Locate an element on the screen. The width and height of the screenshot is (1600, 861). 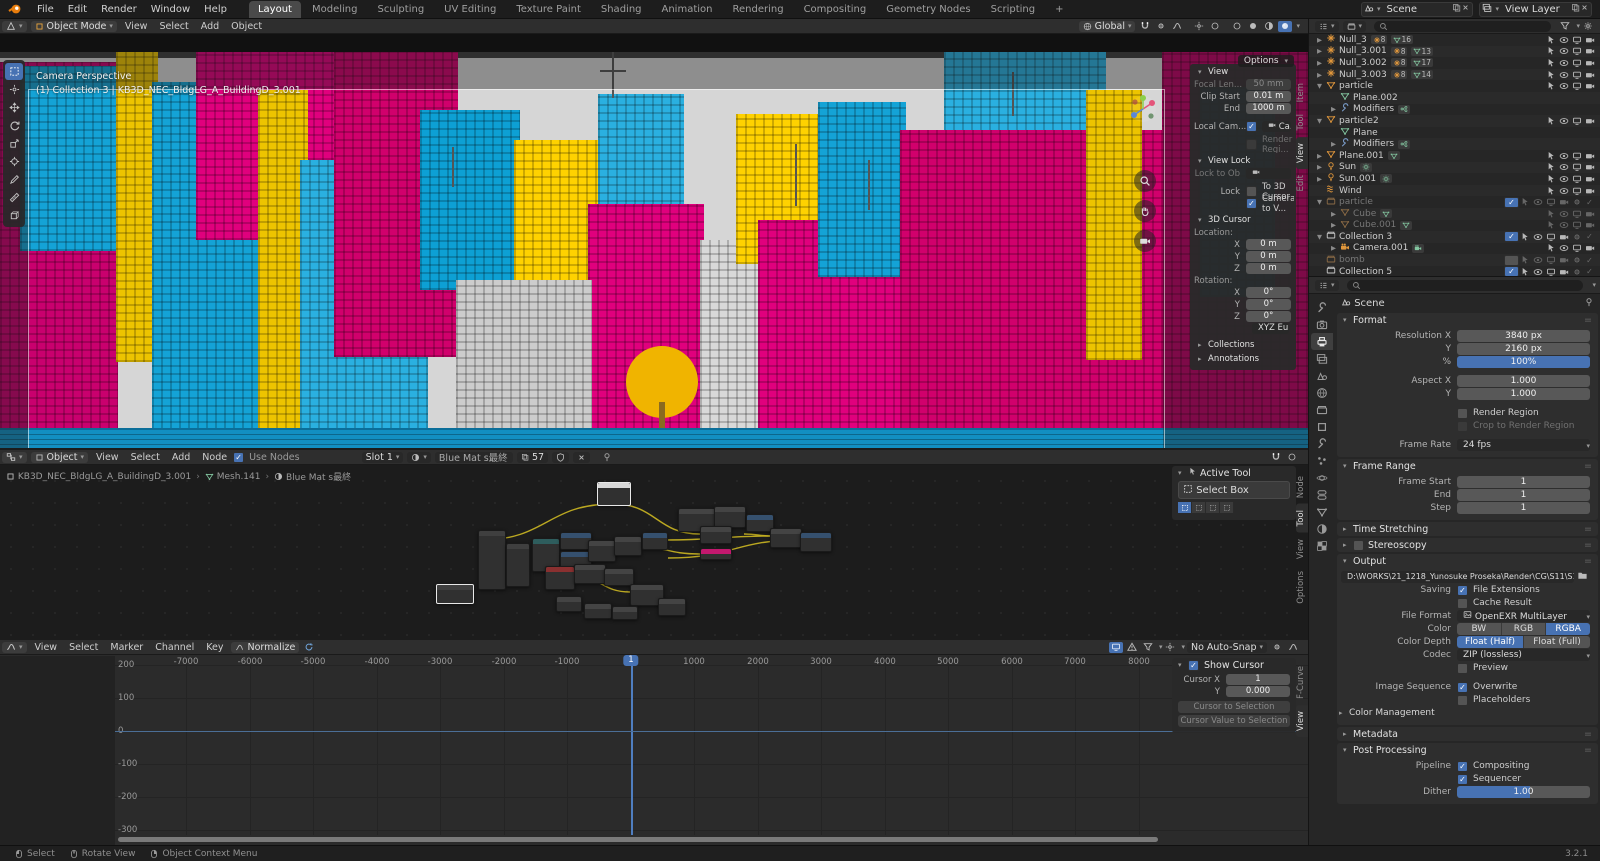
checkbox-crop-to-render-region is located at coordinates (1462, 426).